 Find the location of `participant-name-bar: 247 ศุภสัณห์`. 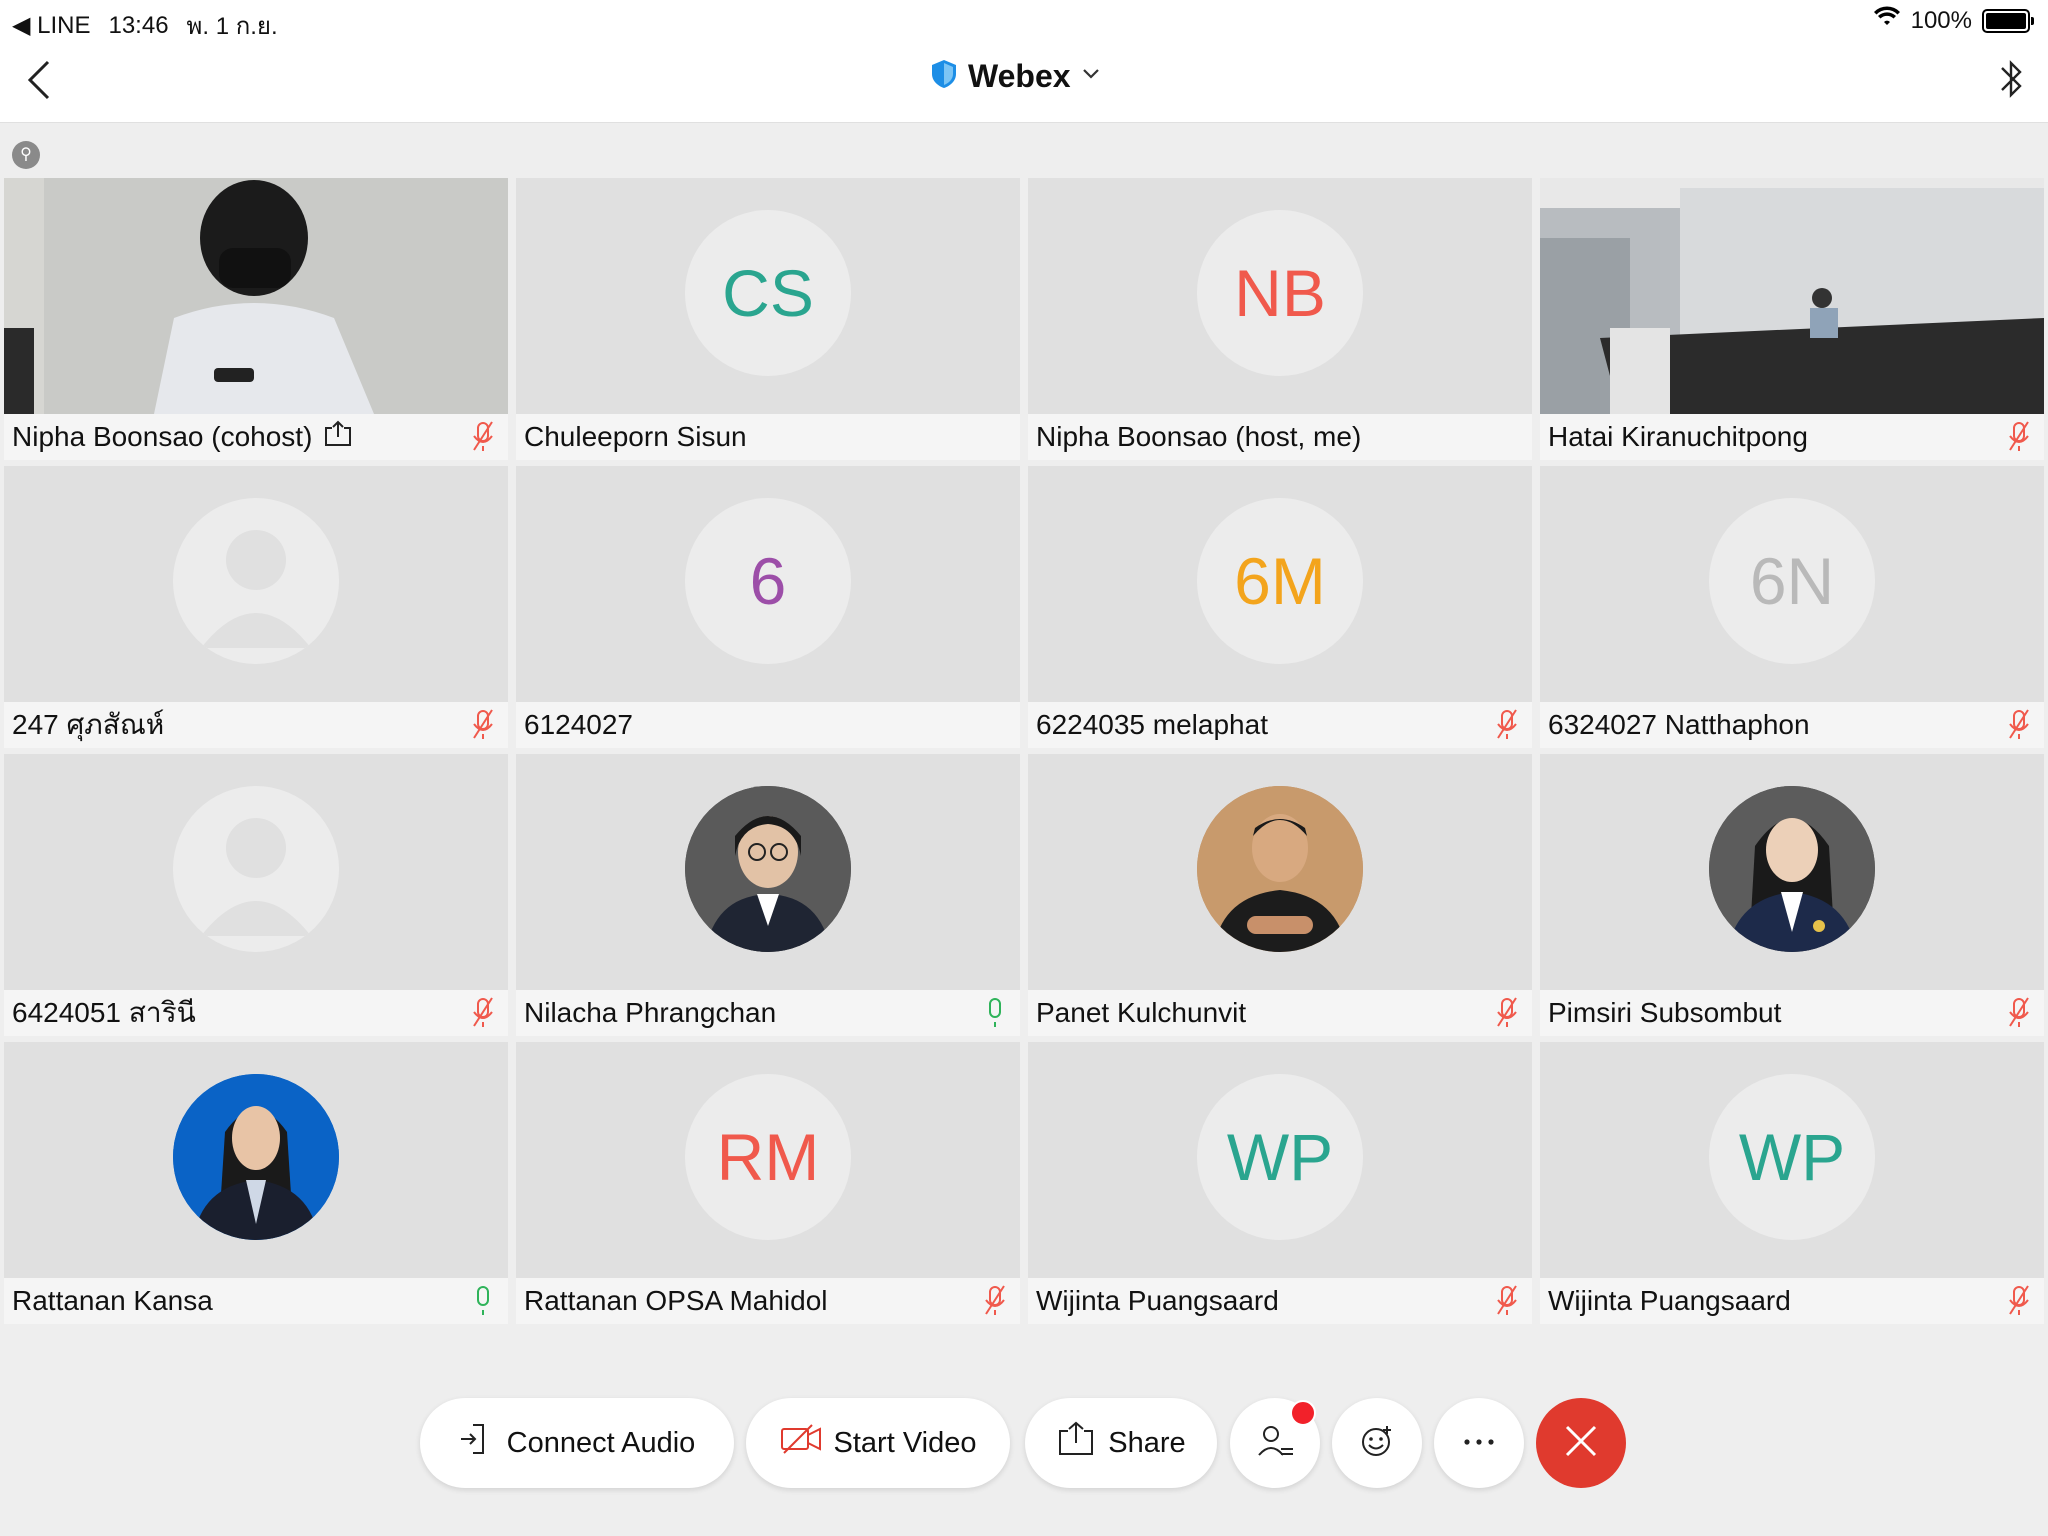

participant-name-bar: 247 ศุภสัณห์ is located at coordinates (256, 725).